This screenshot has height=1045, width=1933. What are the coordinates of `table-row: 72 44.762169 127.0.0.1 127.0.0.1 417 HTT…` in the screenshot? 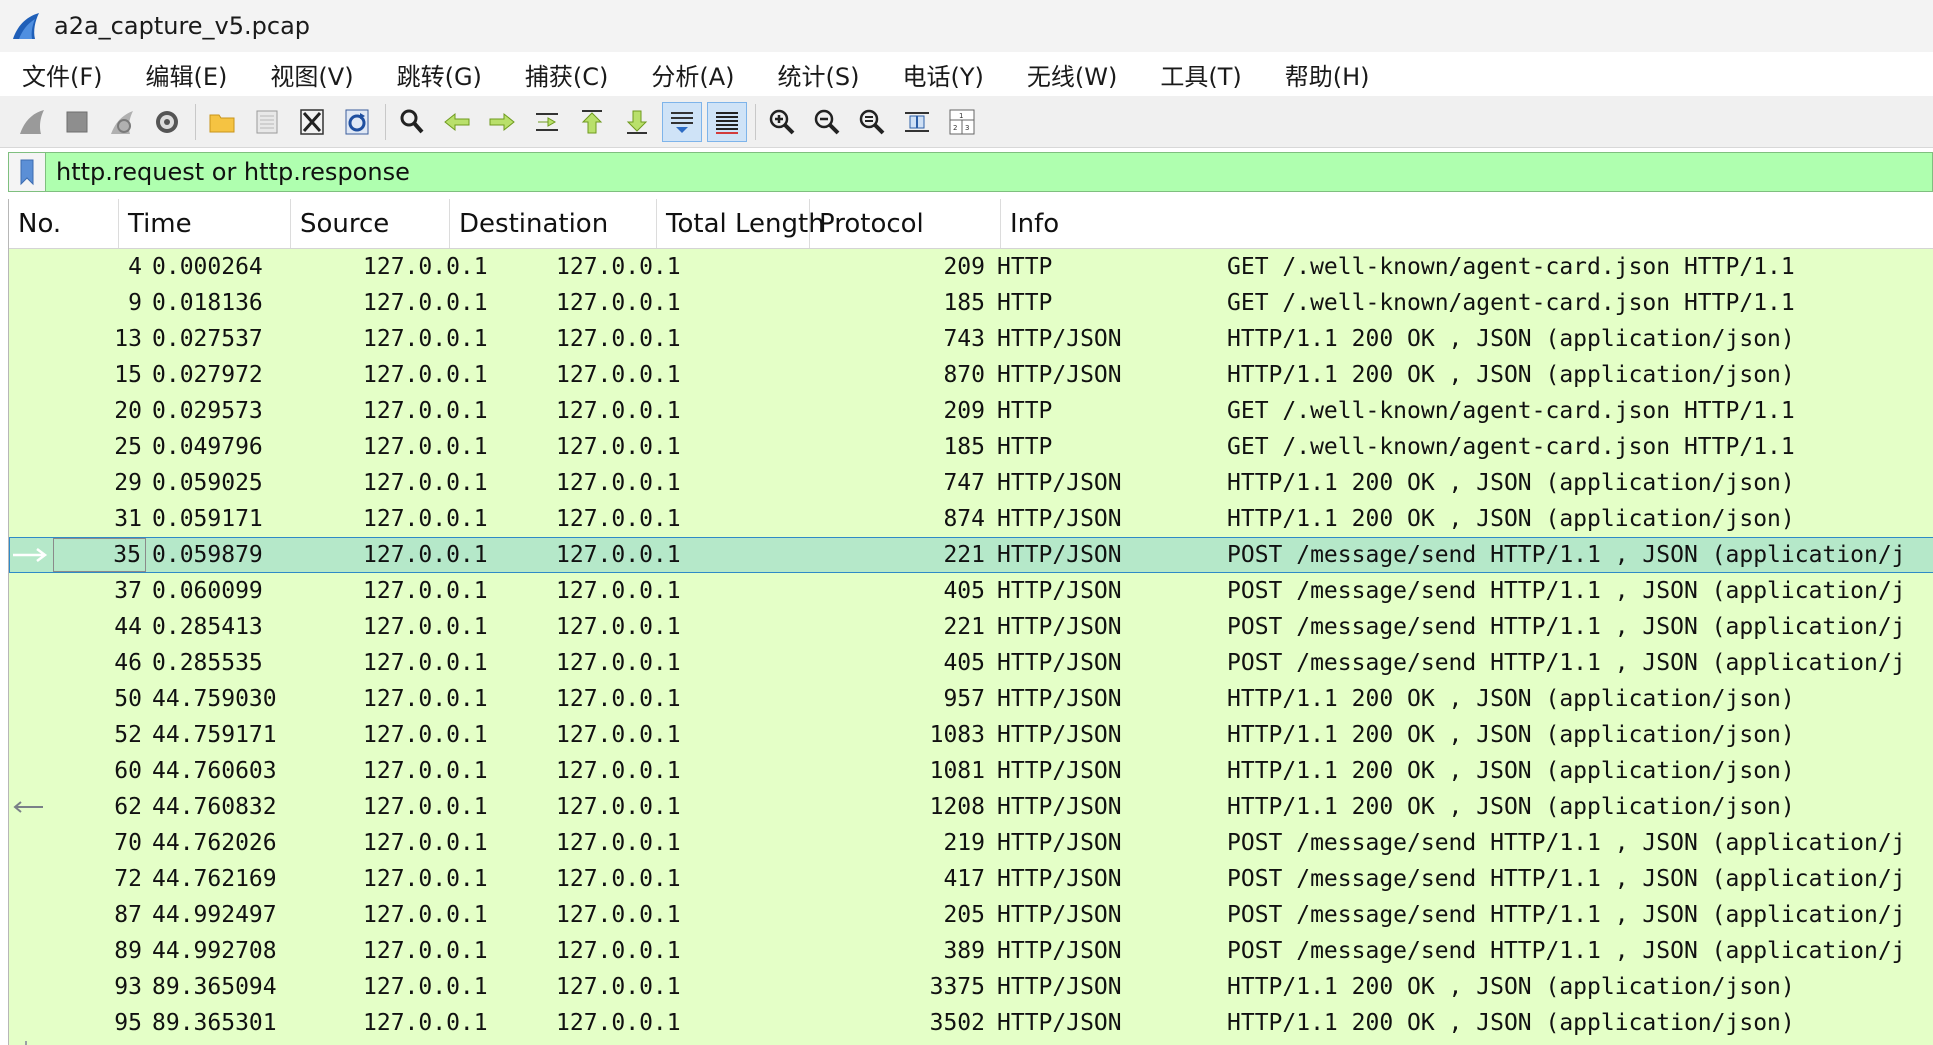 It's located at (971, 879).